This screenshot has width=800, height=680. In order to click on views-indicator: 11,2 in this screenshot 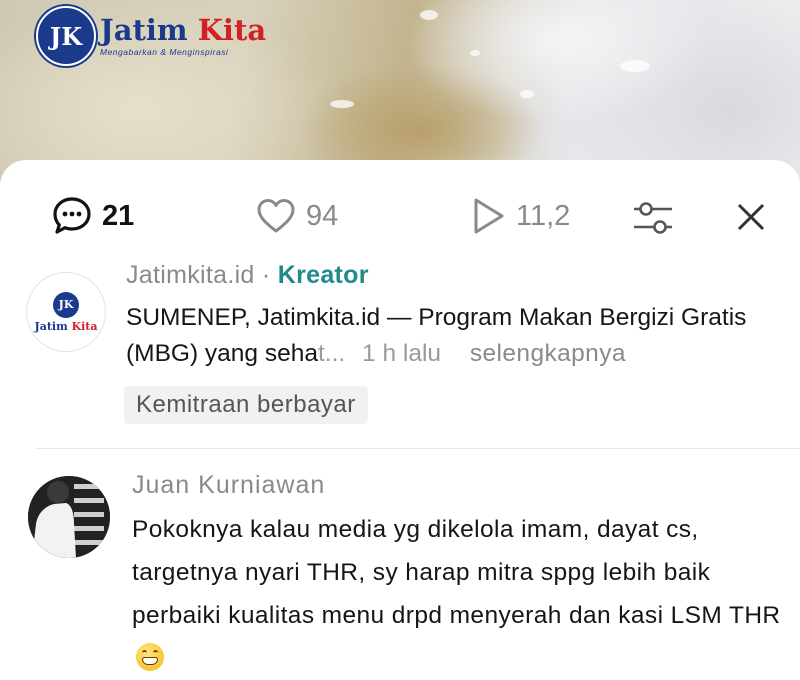, I will do `click(519, 216)`.